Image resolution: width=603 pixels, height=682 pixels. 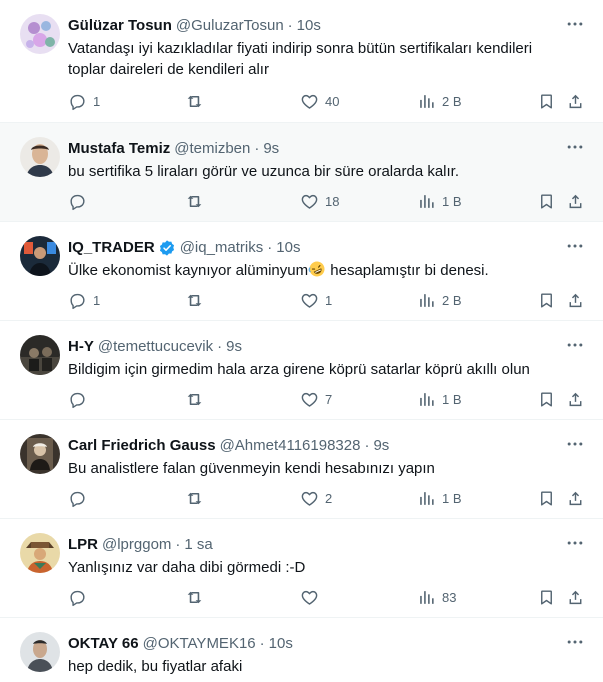 I want to click on author-handle: @Ahmet4116198328, so click(x=290, y=446).